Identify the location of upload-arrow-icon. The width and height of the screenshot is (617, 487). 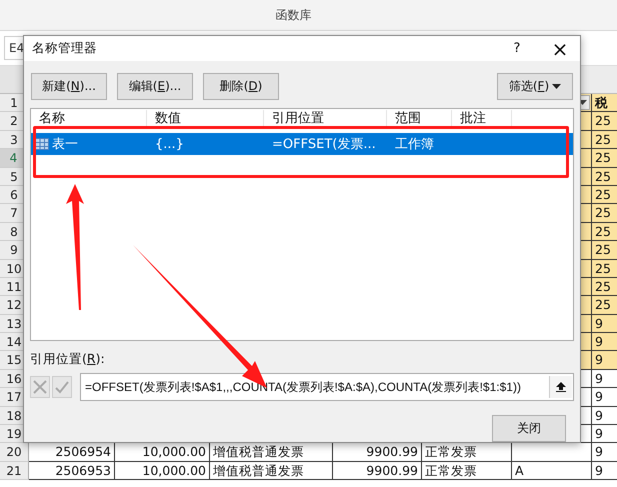
(561, 387).